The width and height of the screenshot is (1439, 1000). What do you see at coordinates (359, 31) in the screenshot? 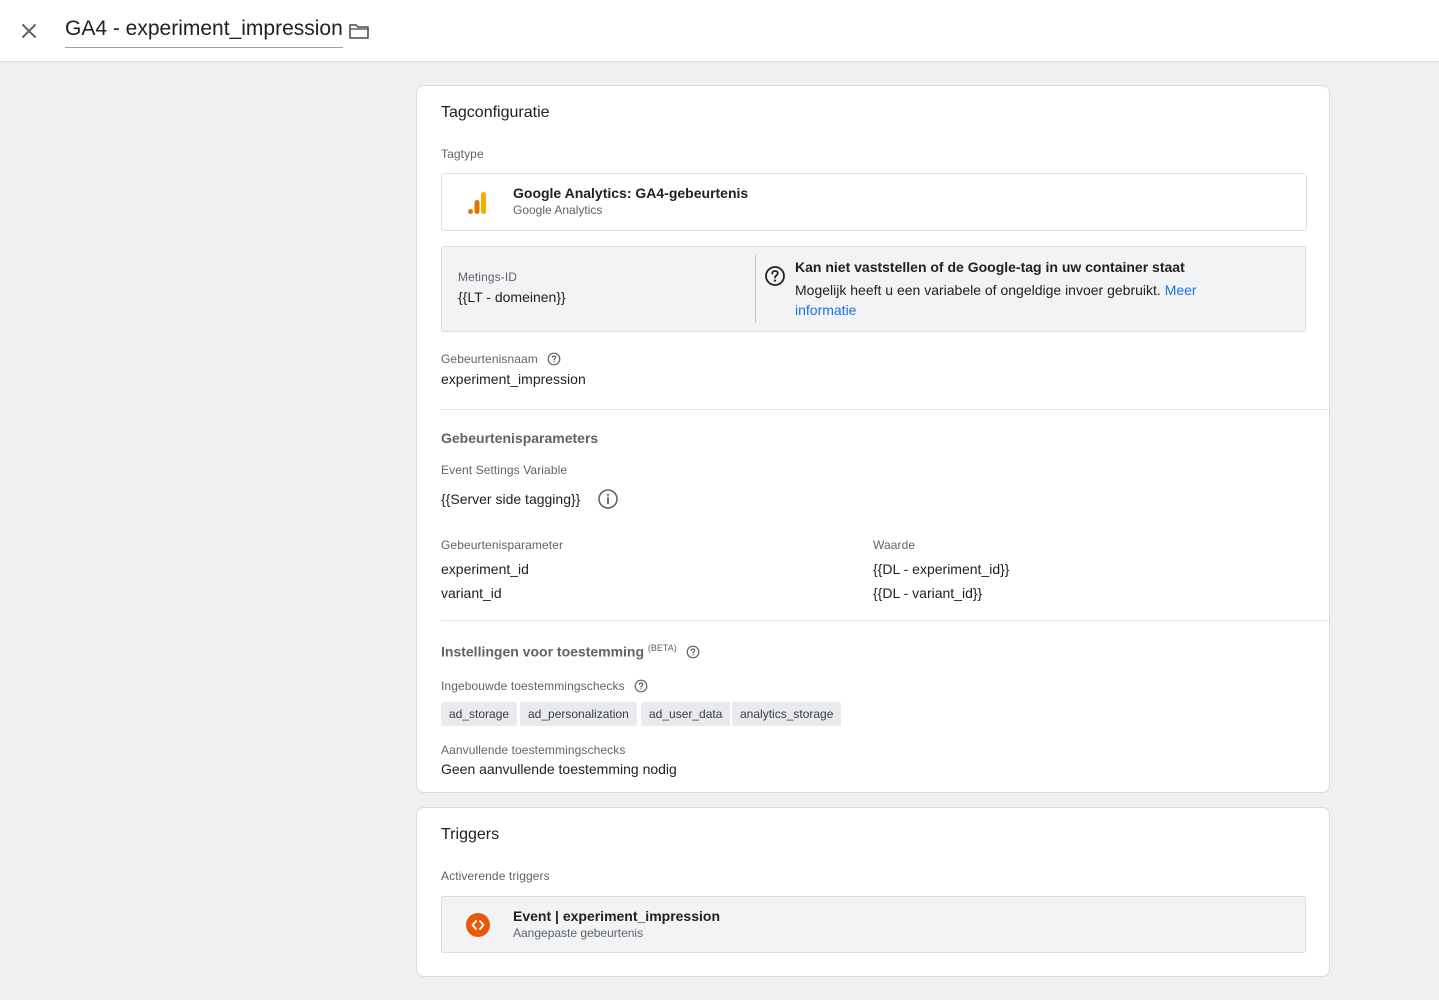
I see `folder-icon` at bounding box center [359, 31].